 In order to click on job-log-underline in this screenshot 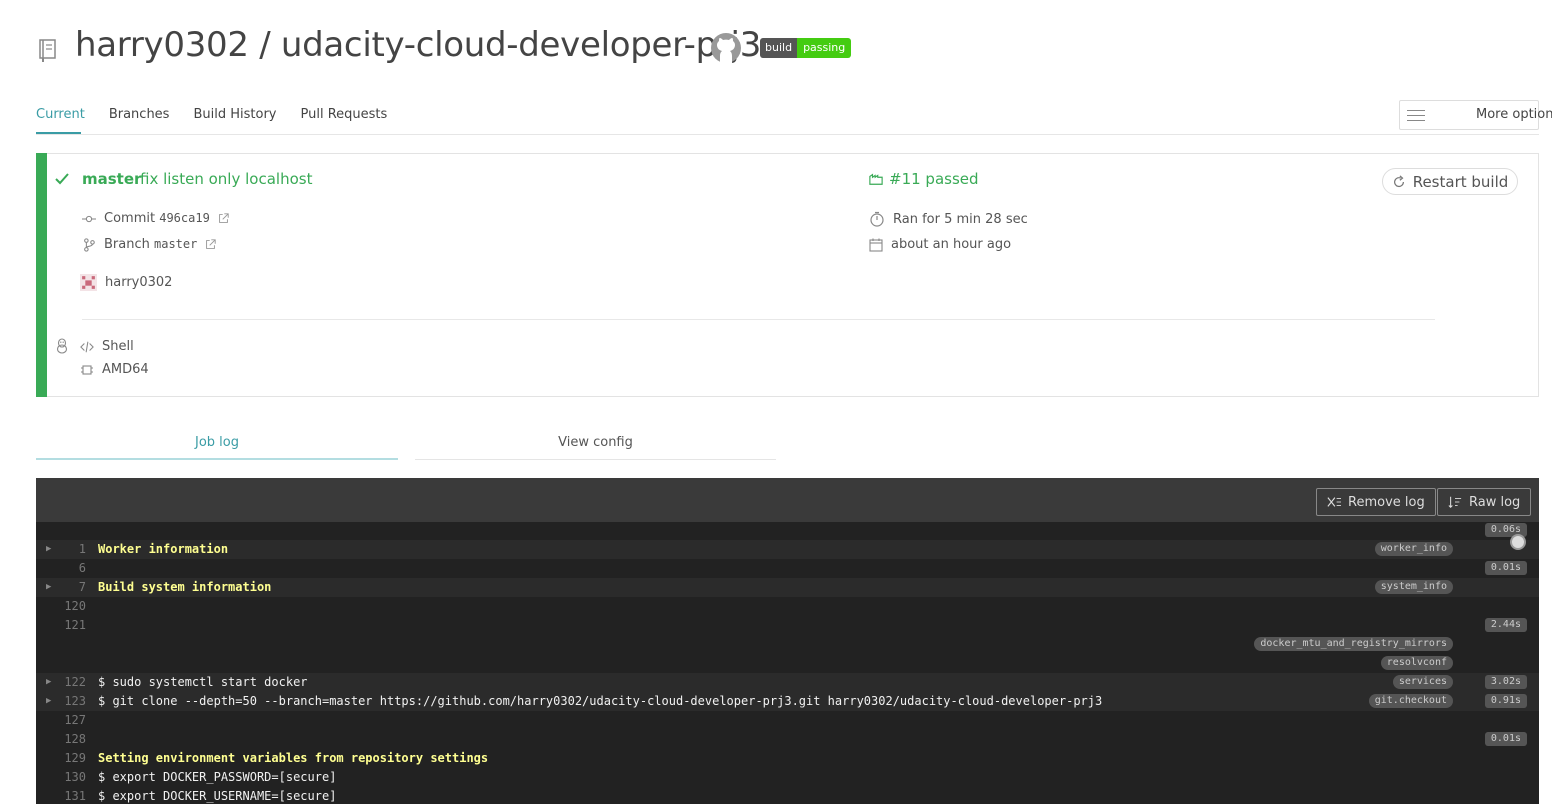, I will do `click(217, 459)`.